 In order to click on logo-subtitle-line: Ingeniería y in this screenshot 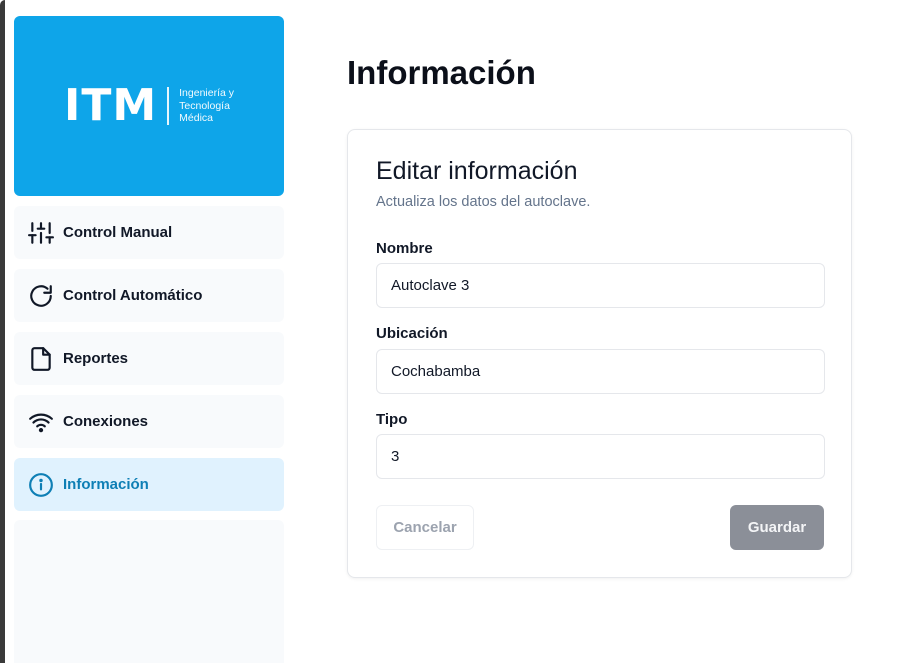, I will do `click(207, 93)`.